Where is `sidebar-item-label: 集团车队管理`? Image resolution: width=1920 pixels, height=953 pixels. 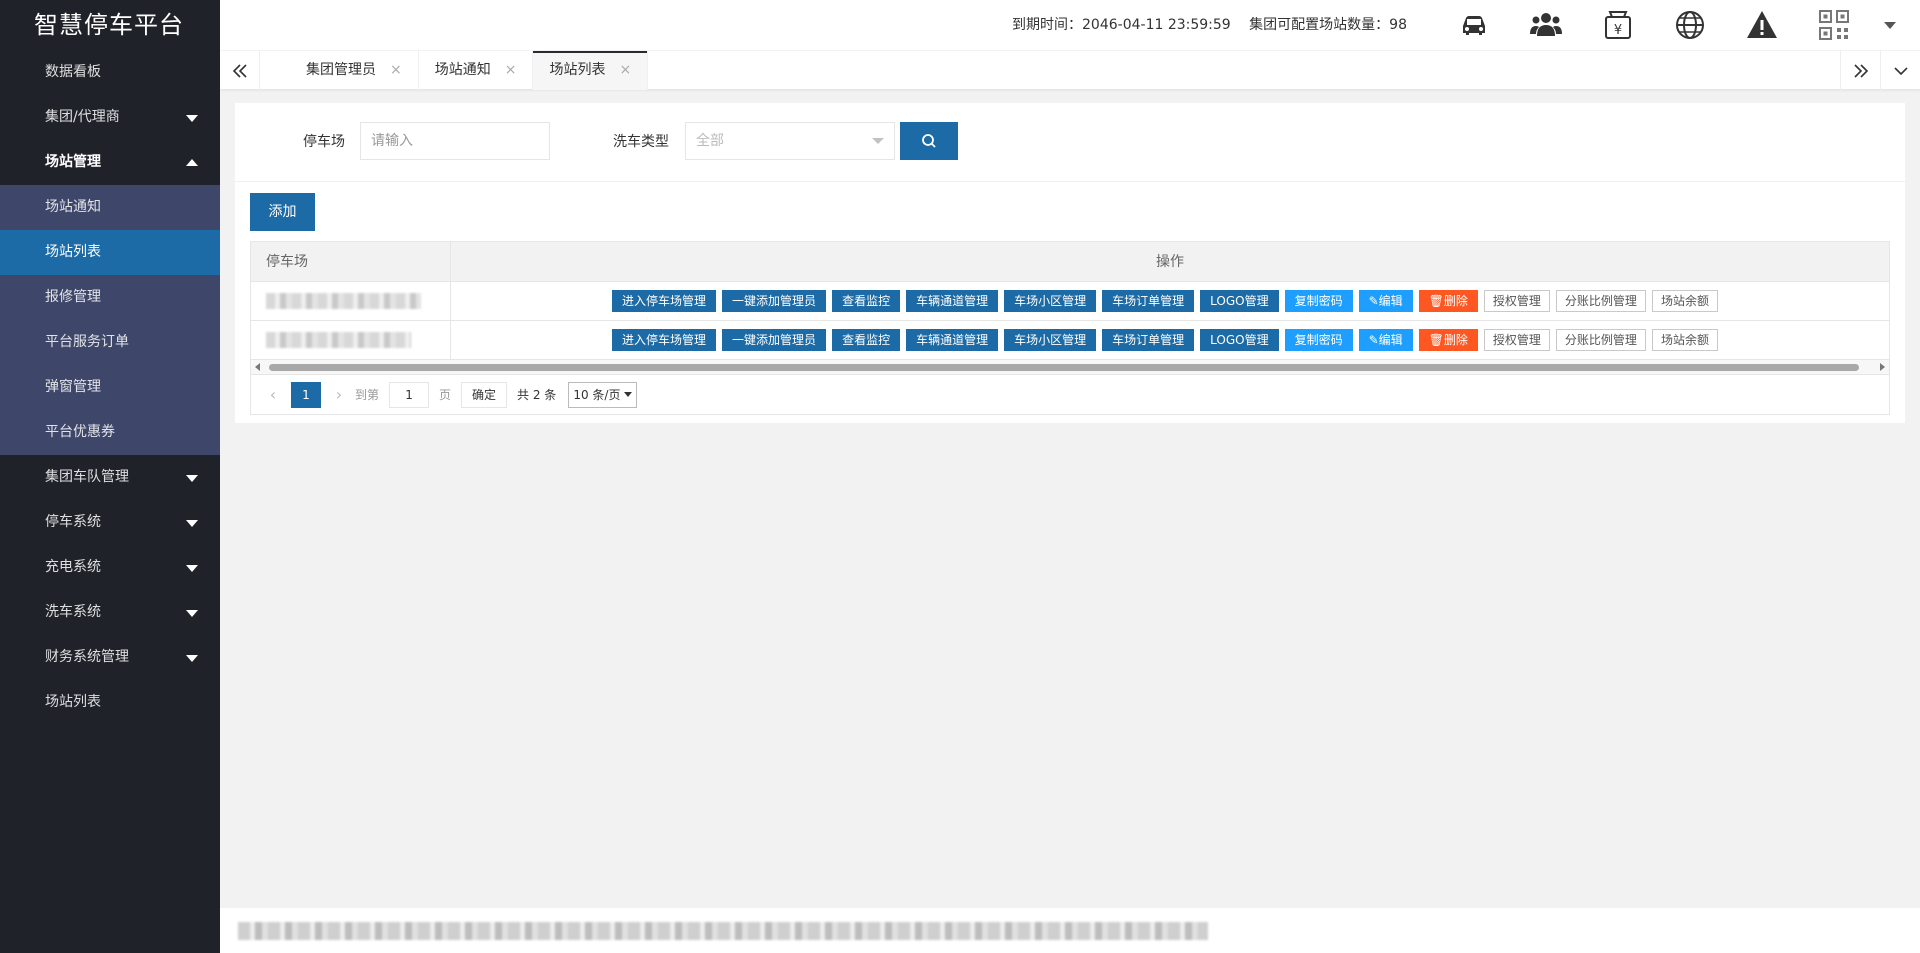
sidebar-item-label: 集团车队管理 is located at coordinates (87, 477).